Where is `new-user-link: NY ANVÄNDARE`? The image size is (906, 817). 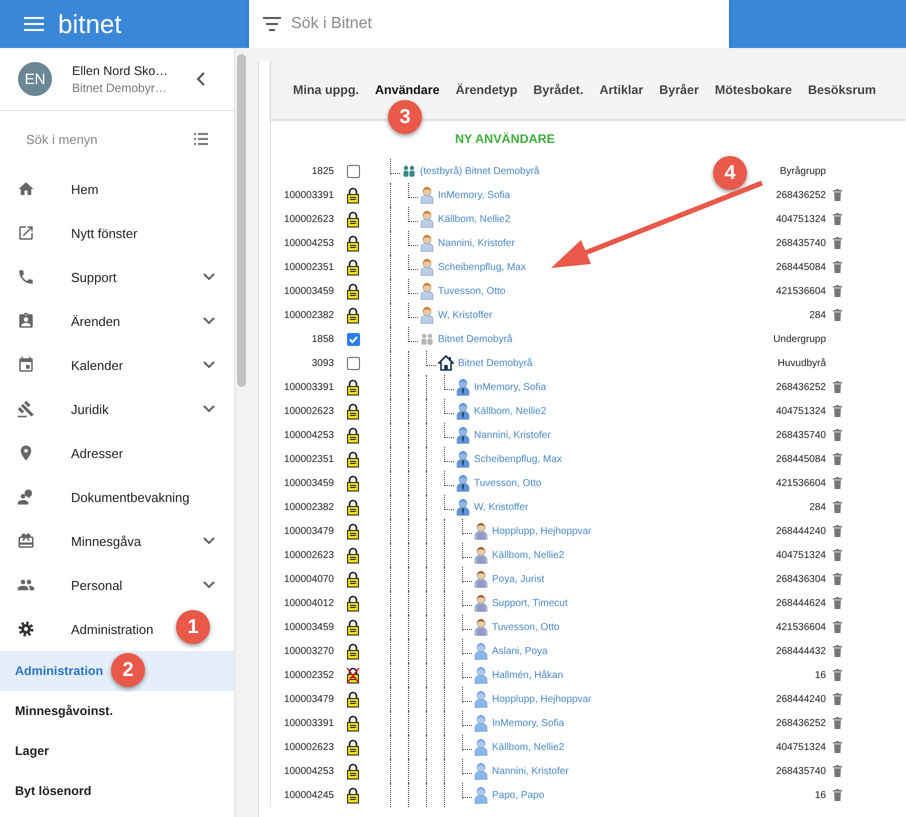
new-user-link: NY ANVÄNDARE is located at coordinates (505, 139).